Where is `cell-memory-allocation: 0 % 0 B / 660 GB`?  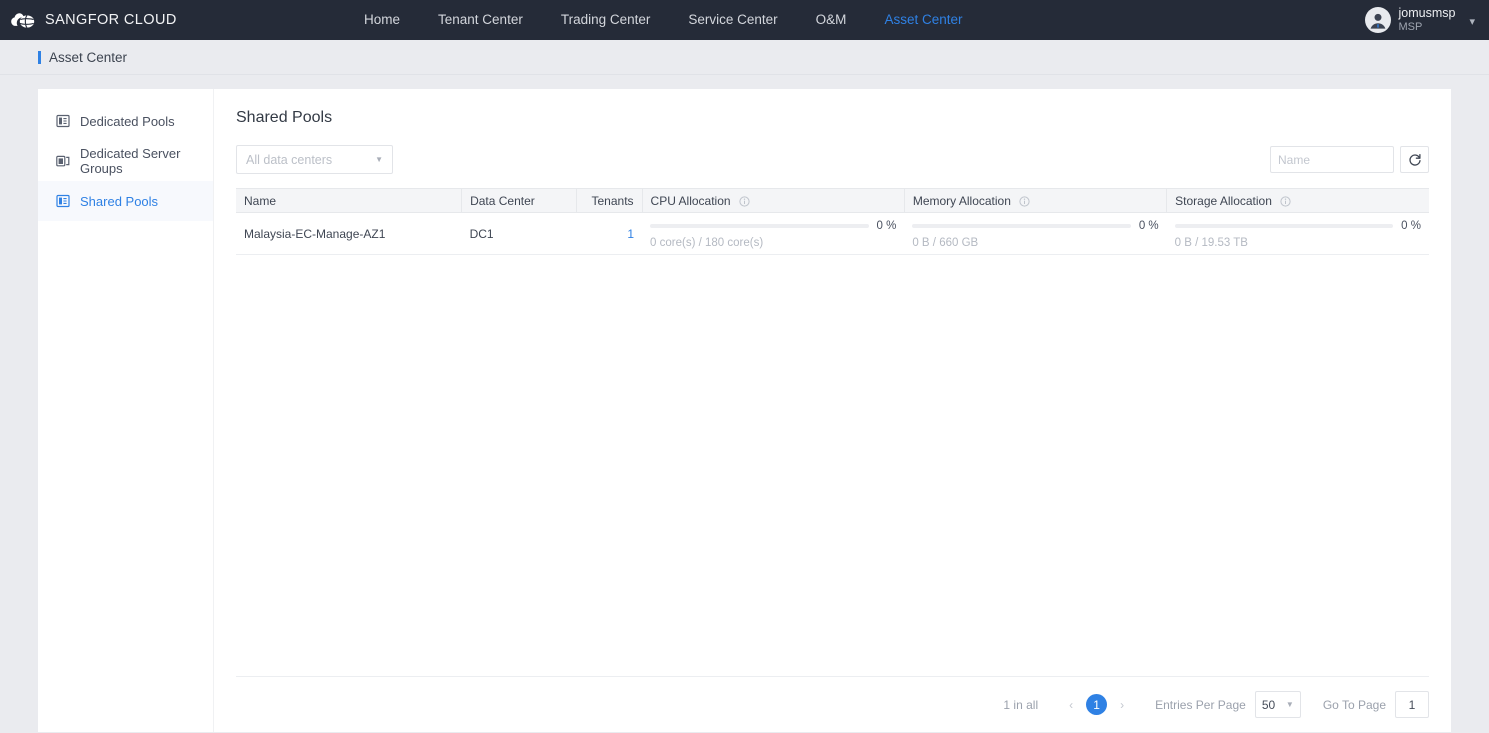
cell-memory-allocation: 0 % 0 B / 660 GB is located at coordinates (1035, 233).